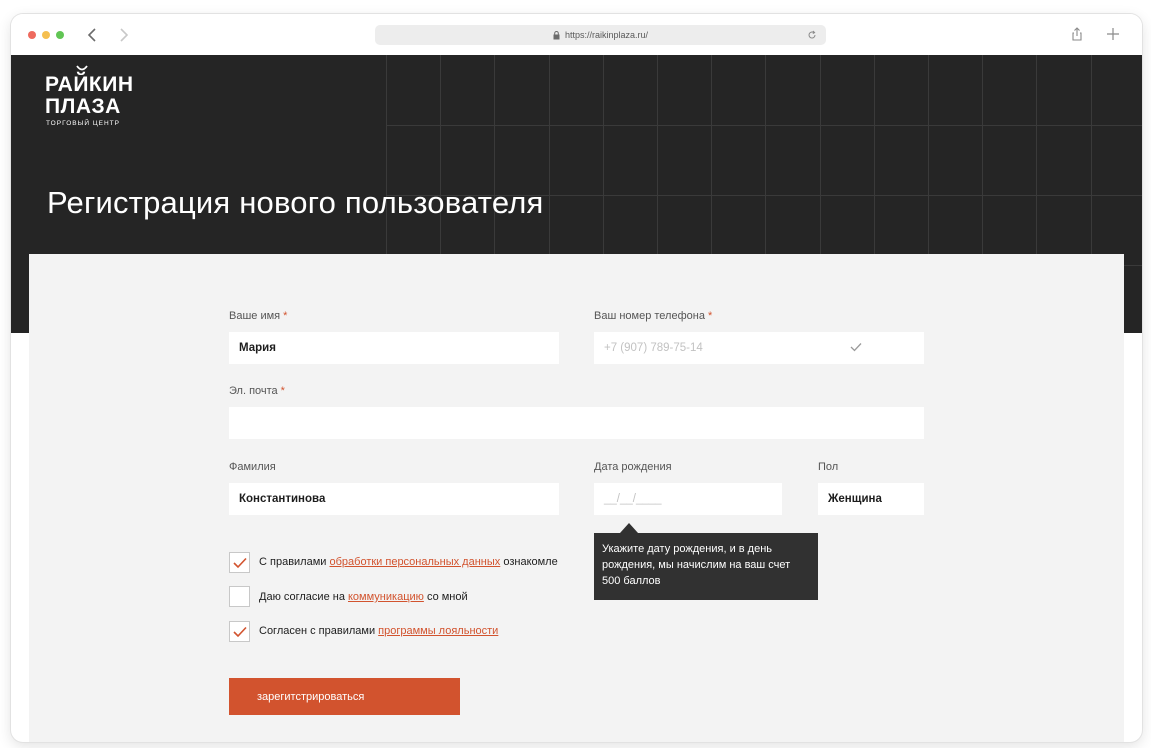 The image size is (1151, 748). What do you see at coordinates (89, 84) in the screenshot?
I see `logo-line-1: РАЙКИН` at bounding box center [89, 84].